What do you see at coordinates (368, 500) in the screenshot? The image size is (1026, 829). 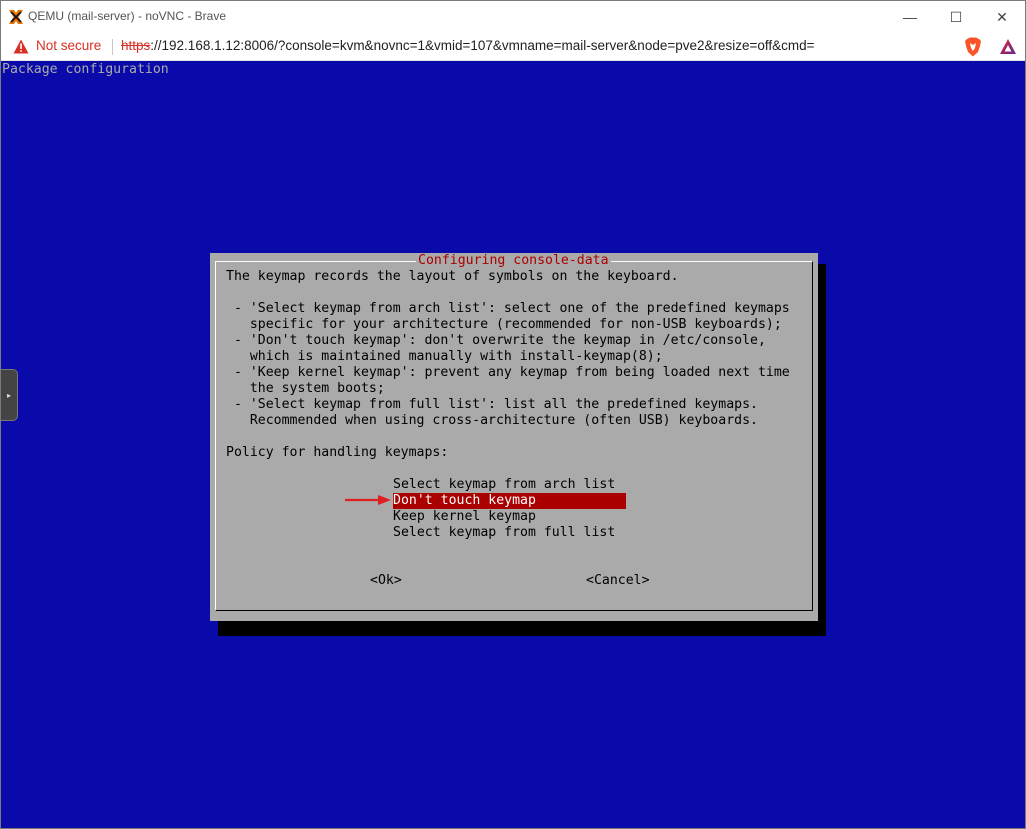 I see `annotation-arrow-icon` at bounding box center [368, 500].